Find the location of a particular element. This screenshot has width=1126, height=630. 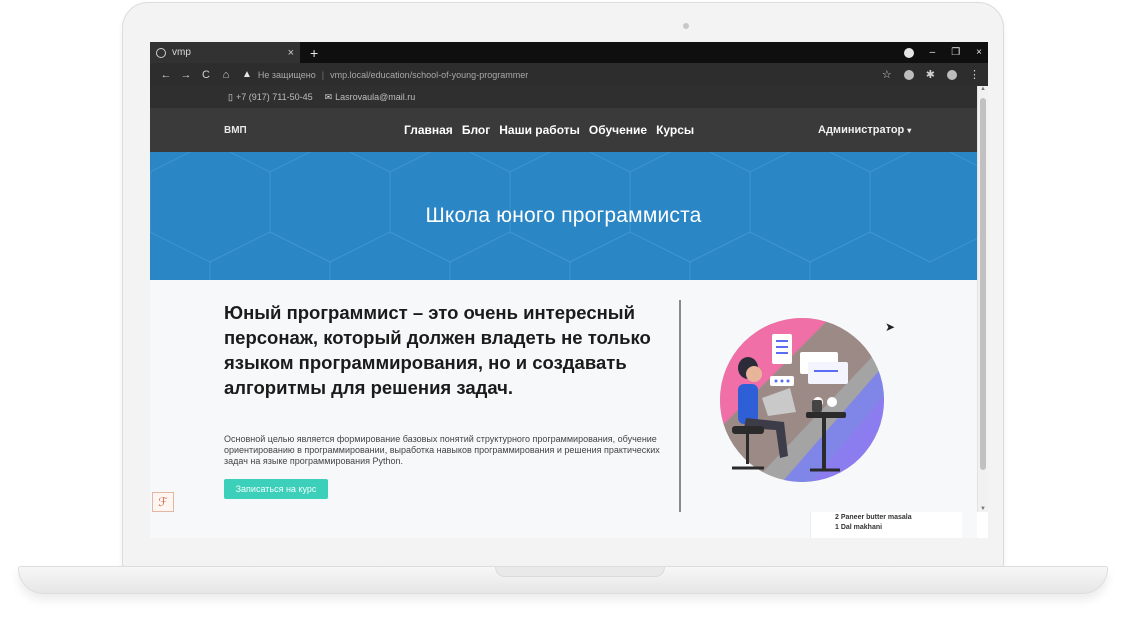

programmer-illustration is located at coordinates (802, 400).